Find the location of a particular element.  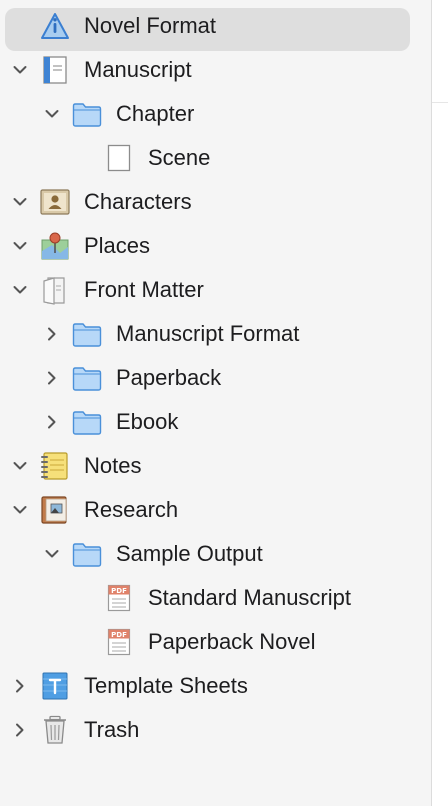

document-icon is located at coordinates (119, 158).